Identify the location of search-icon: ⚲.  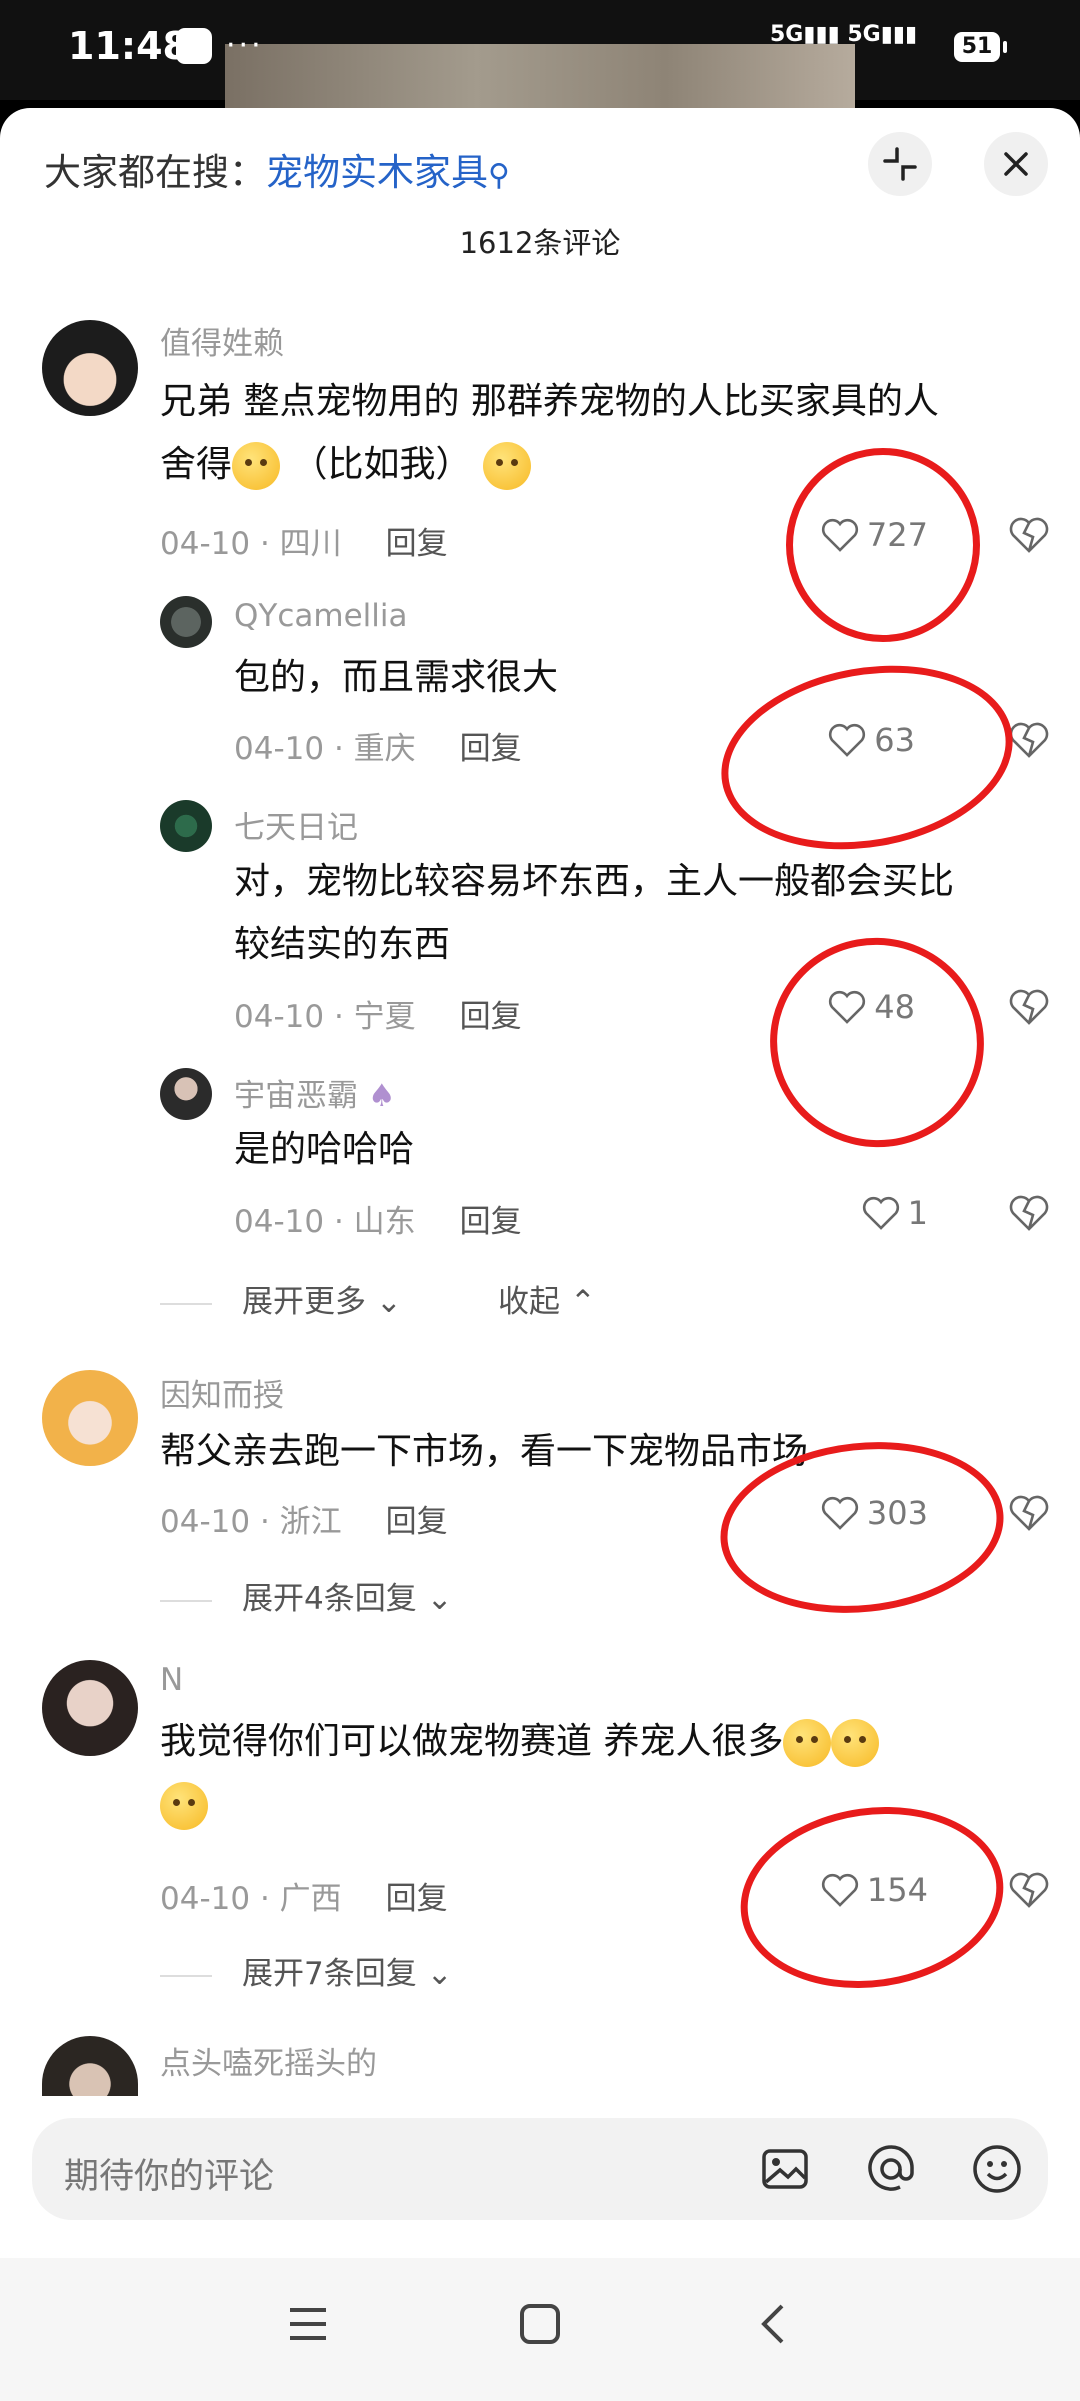
(499, 175).